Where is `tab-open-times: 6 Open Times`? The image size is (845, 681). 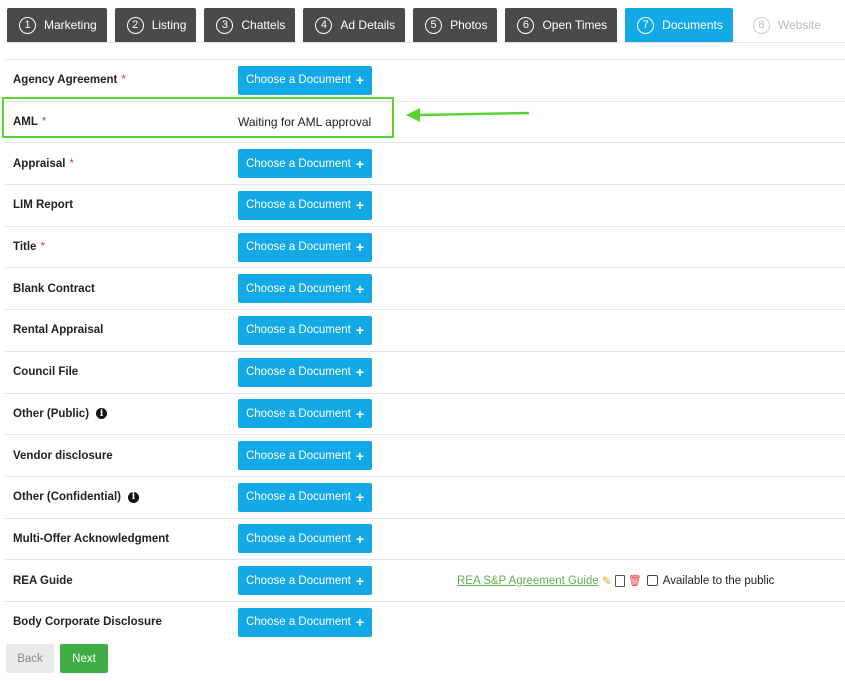 tab-open-times: 6 Open Times is located at coordinates (561, 25).